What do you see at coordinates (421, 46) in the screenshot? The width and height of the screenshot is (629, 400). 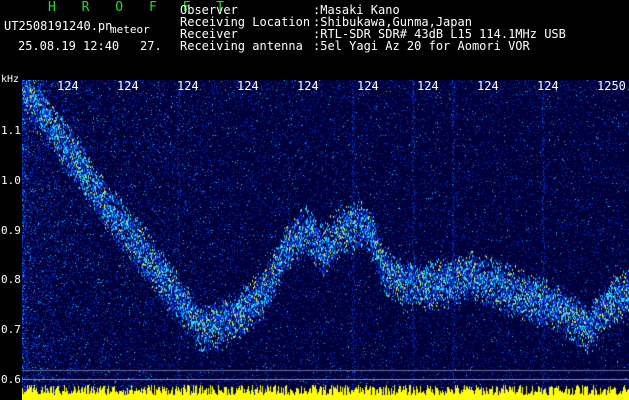 I see `antenna-value: :5el Yagi Az 20 for Aomori VOR` at bounding box center [421, 46].